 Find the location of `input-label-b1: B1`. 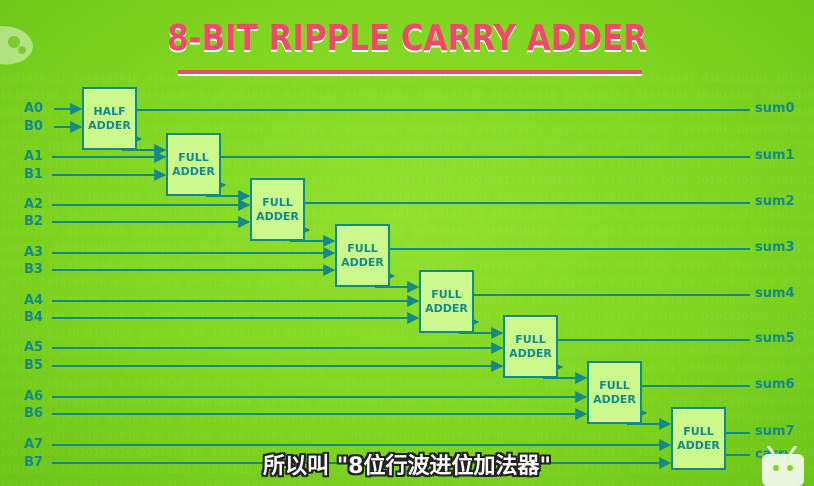

input-label-b1: B1 is located at coordinates (33, 174).